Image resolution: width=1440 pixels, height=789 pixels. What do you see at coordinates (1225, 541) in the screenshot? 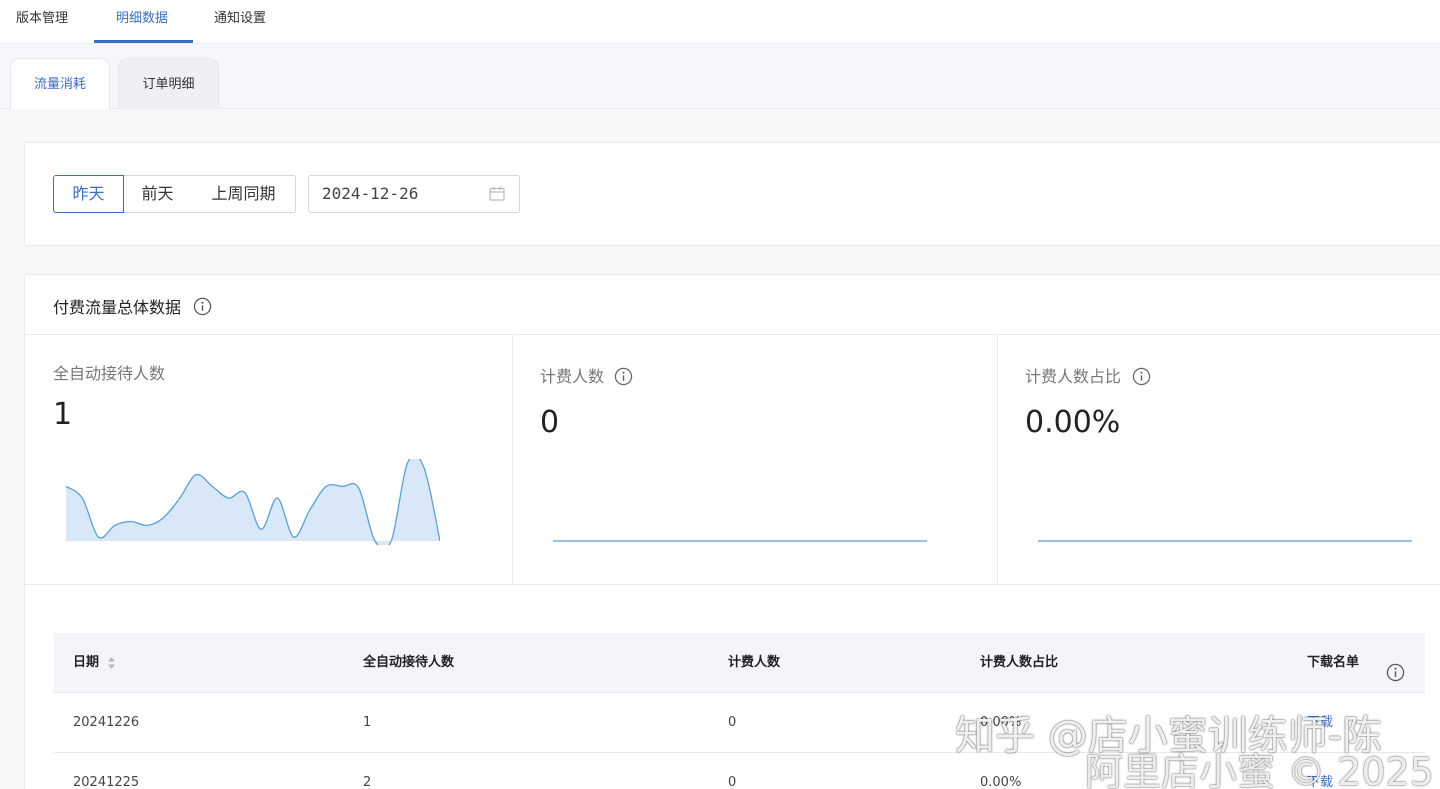
I see `billed-ratio-sparkline` at bounding box center [1225, 541].